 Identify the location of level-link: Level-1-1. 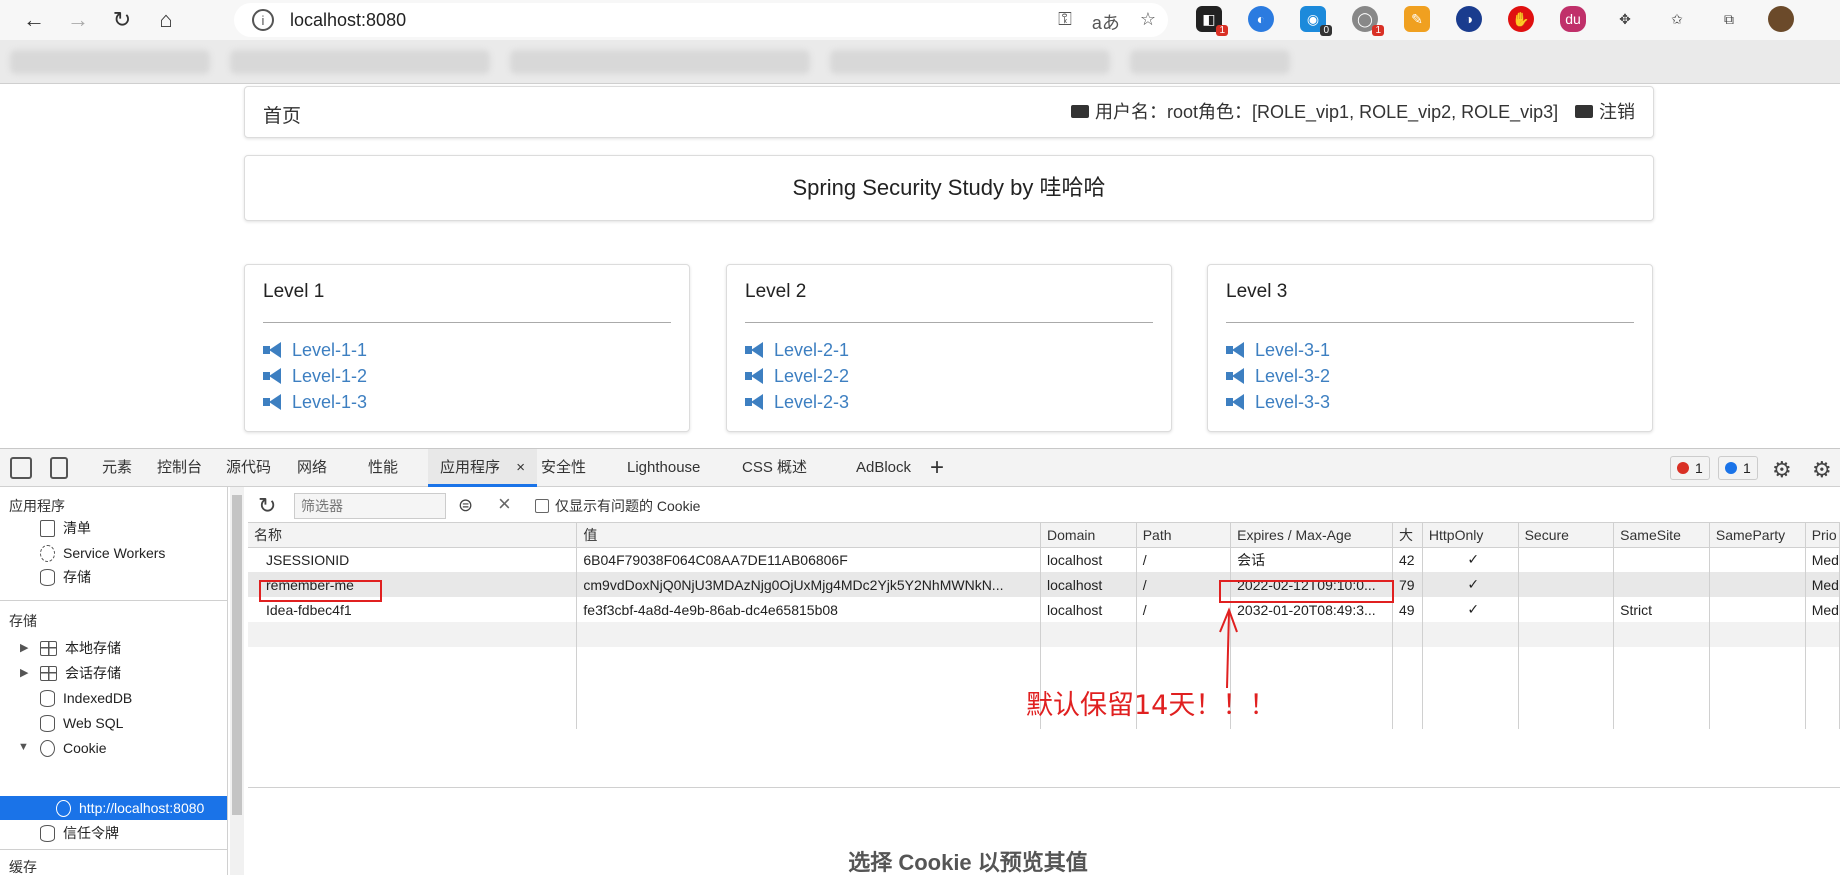
(315, 350).